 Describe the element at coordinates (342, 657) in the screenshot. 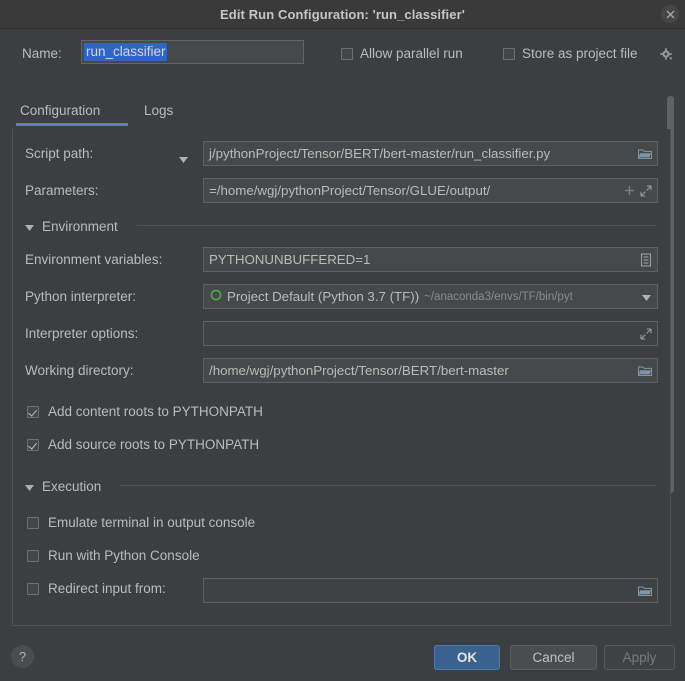

I see `dialog-footer: ? OK Cancel Apply` at that location.